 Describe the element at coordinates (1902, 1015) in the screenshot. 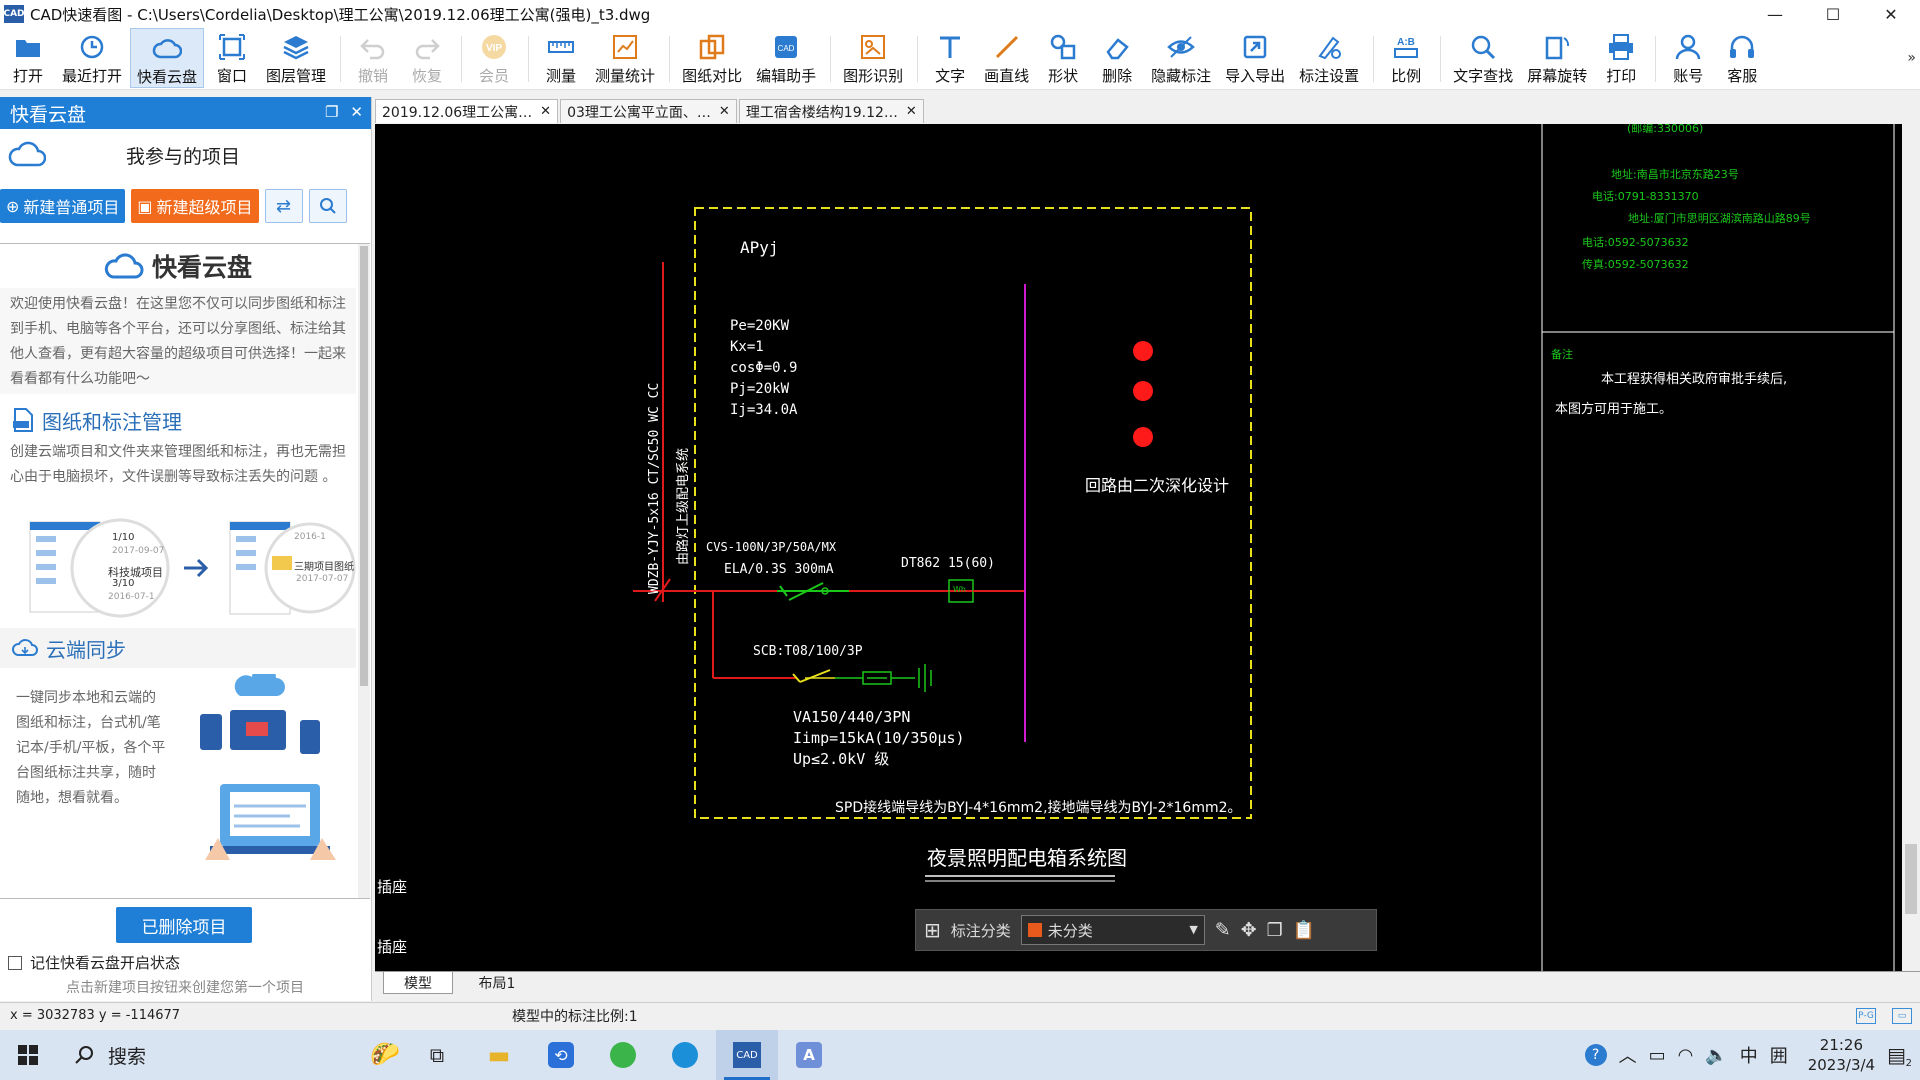

I see `fullscreen-icon: ▭` at that location.